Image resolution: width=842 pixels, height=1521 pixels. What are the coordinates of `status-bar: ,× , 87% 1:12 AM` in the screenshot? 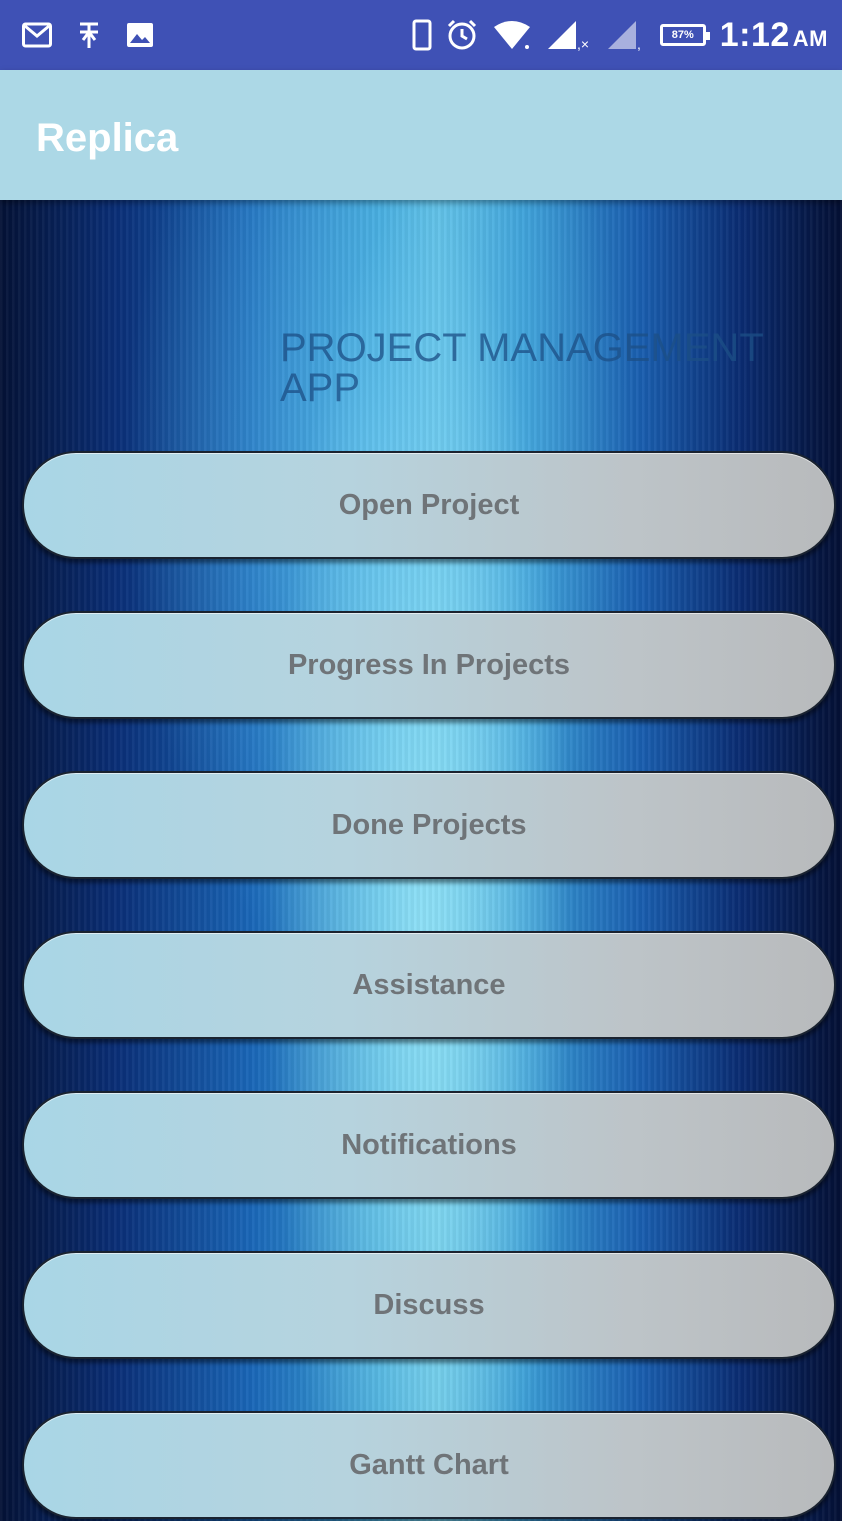 It's located at (421, 35).